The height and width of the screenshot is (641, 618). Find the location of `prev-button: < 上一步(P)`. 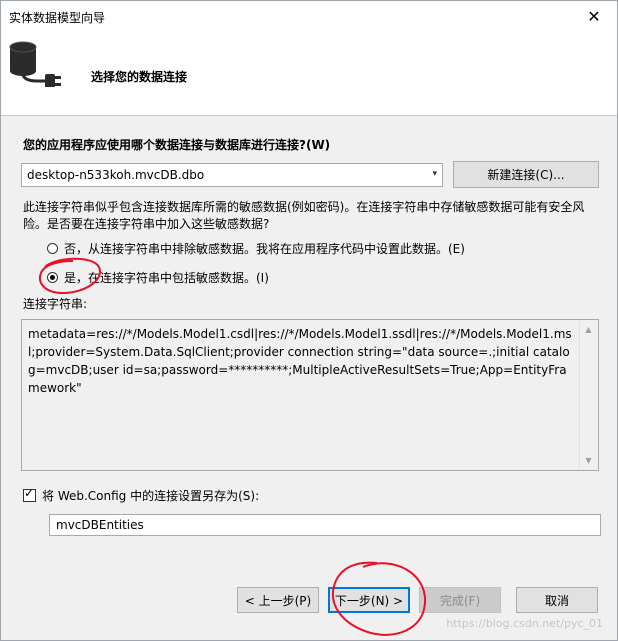

prev-button: < 上一步(P) is located at coordinates (278, 600).